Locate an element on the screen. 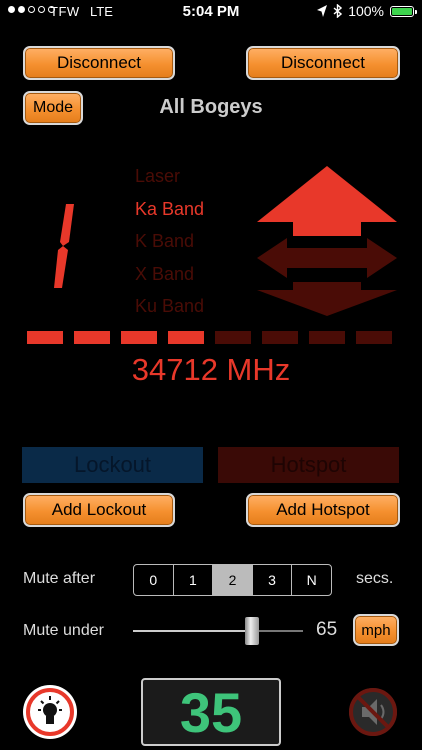 This screenshot has width=422, height=750. band-laser: Laser is located at coordinates (158, 176).